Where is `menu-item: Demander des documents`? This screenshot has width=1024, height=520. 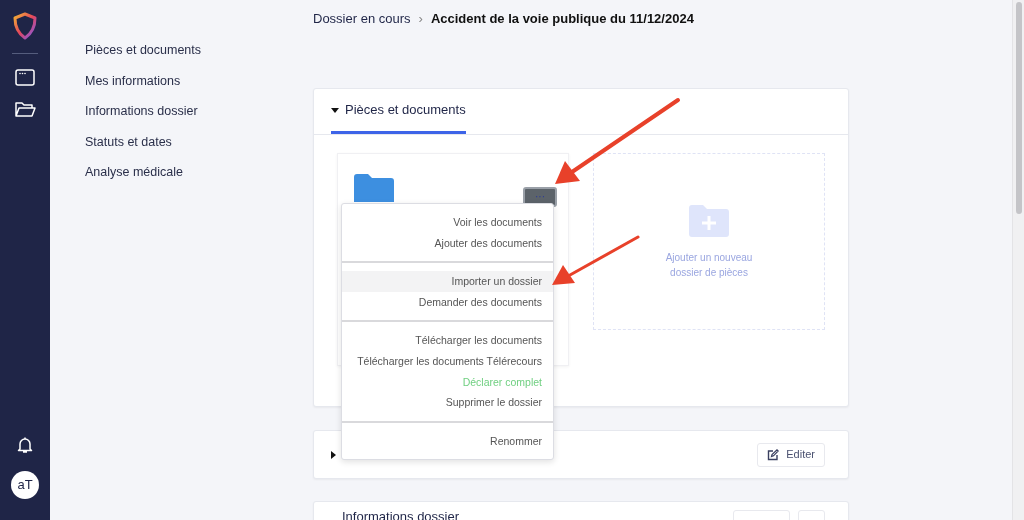 menu-item: Demander des documents is located at coordinates (447, 302).